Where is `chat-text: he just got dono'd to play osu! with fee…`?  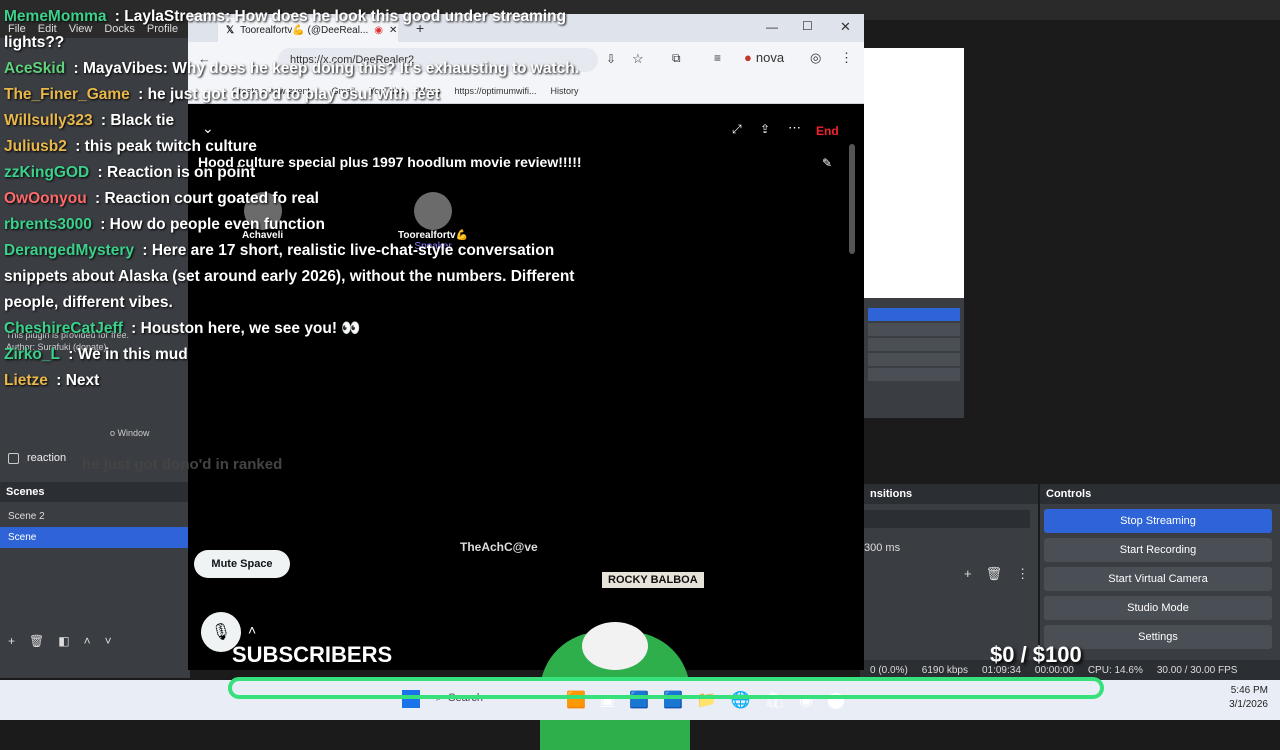 chat-text: he just got dono'd to play osu! with fee… is located at coordinates (293, 94).